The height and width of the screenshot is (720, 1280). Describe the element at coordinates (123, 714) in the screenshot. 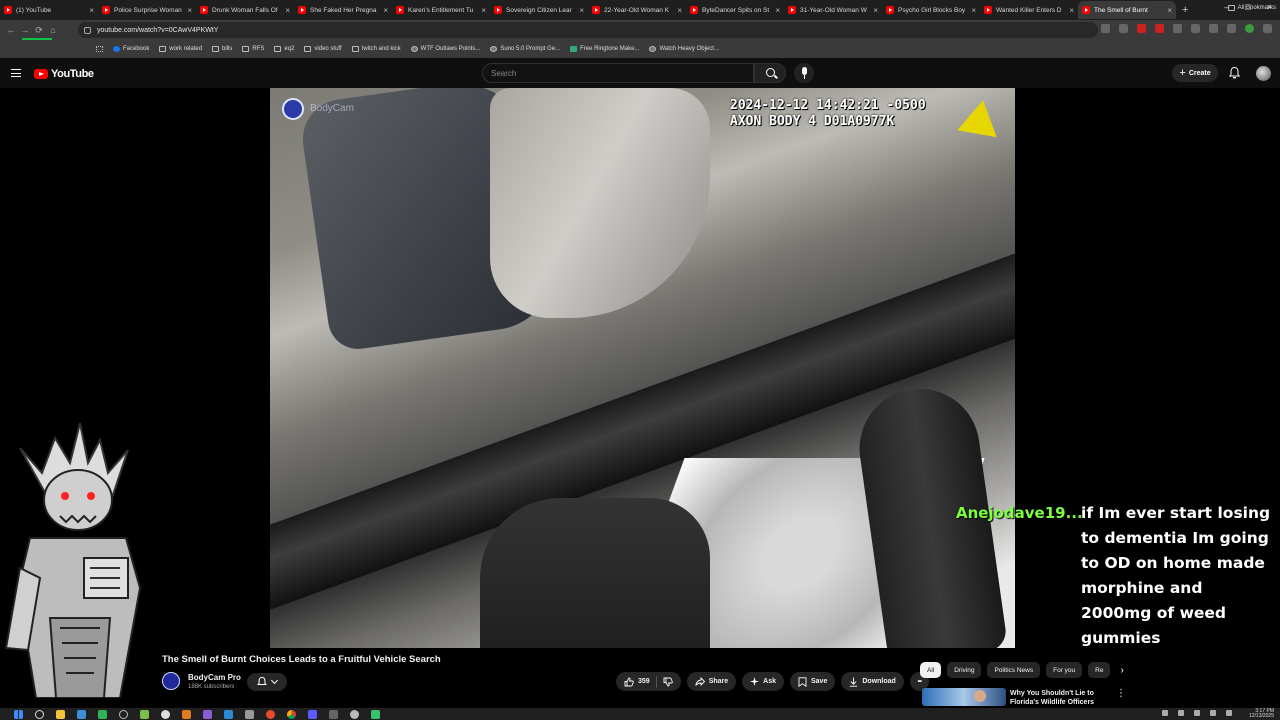

I see `settings-icon` at that location.